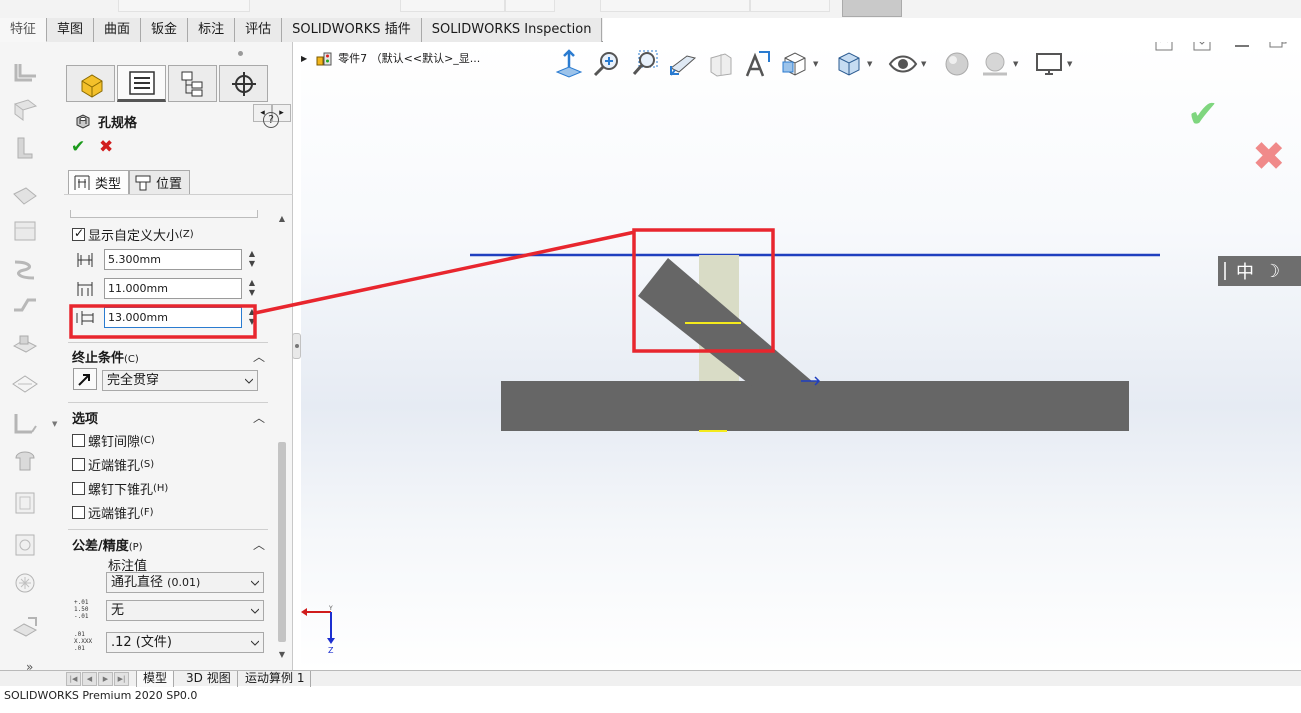 This screenshot has height=713, width=1301. What do you see at coordinates (33, 423) in the screenshot?
I see `unfold-icon: ▼` at bounding box center [33, 423].